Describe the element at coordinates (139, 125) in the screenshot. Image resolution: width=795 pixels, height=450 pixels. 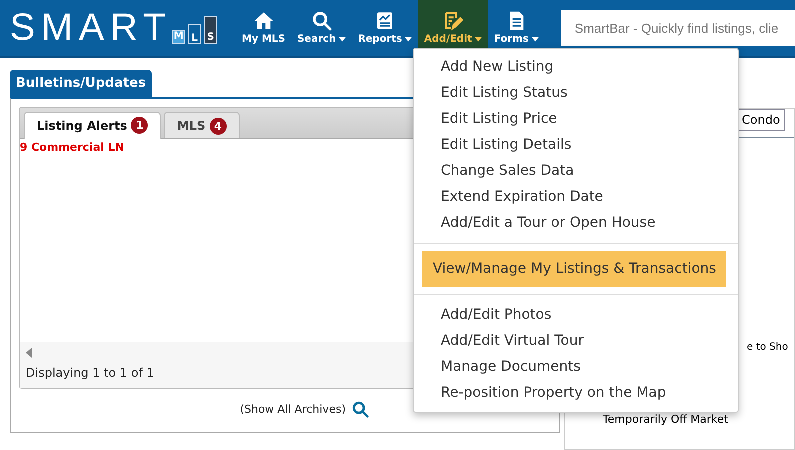
I see `count-badge: 1` at that location.